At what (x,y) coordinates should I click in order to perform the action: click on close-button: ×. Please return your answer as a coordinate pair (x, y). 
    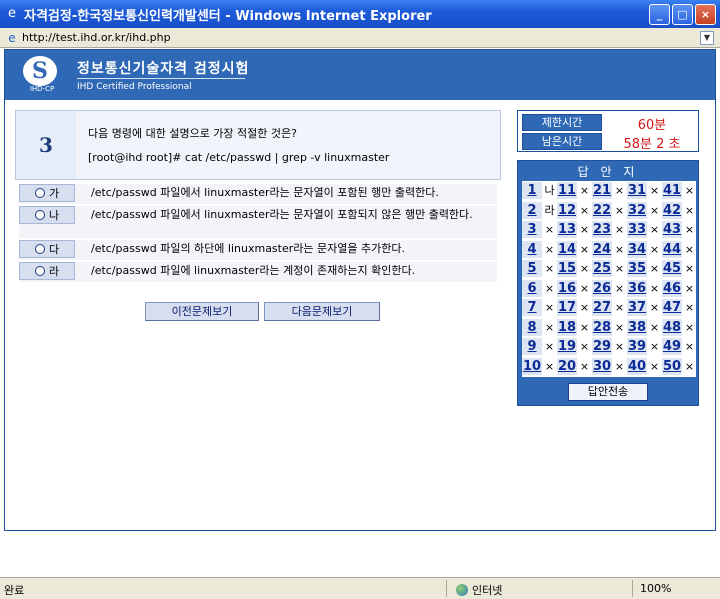
    Looking at the image, I should click on (705, 14).